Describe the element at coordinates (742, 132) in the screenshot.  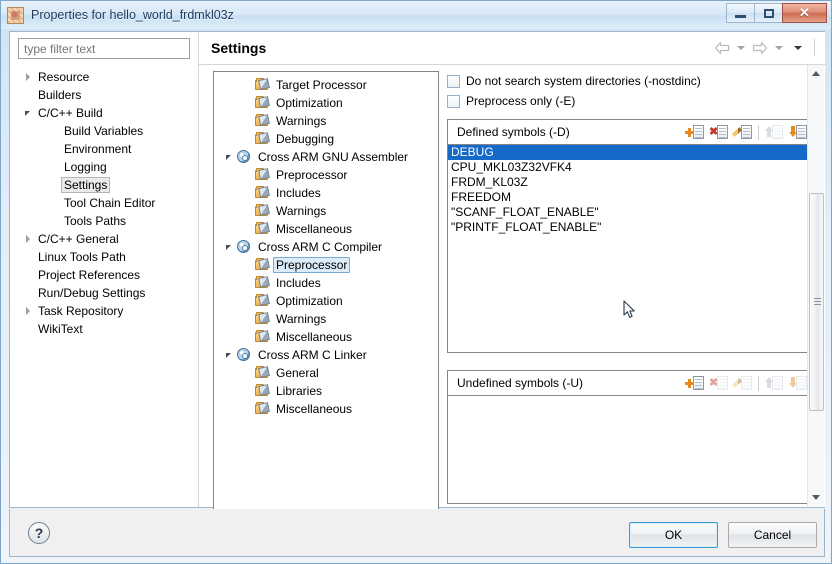
I see `edit-symbol-button` at that location.